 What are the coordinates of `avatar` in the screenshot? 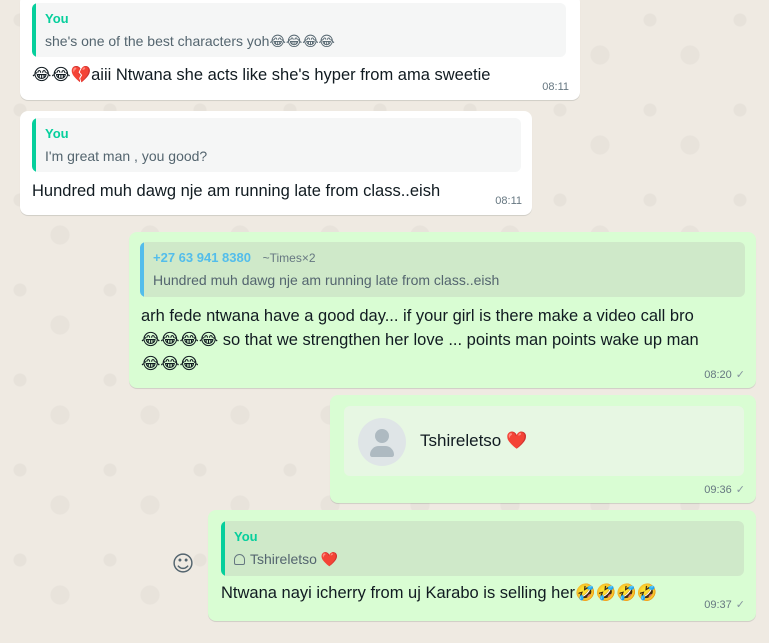 It's located at (382, 442).